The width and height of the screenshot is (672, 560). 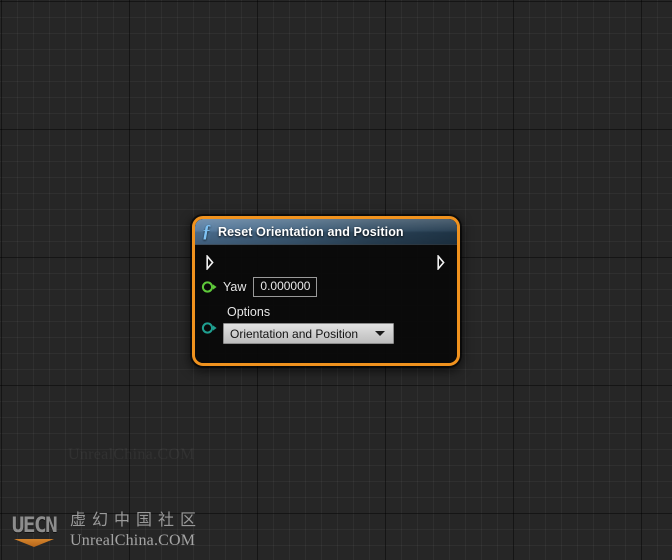 What do you see at coordinates (206, 230) in the screenshot?
I see `function-f-icon: ƒ` at bounding box center [206, 230].